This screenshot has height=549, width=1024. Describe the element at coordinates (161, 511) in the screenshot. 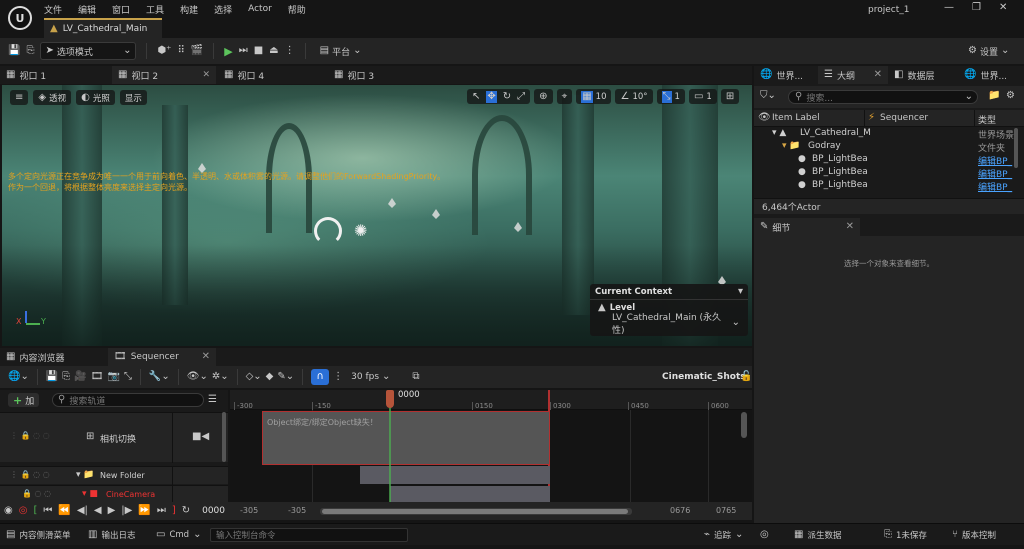

I see `go-end-icon: ⏭` at that location.